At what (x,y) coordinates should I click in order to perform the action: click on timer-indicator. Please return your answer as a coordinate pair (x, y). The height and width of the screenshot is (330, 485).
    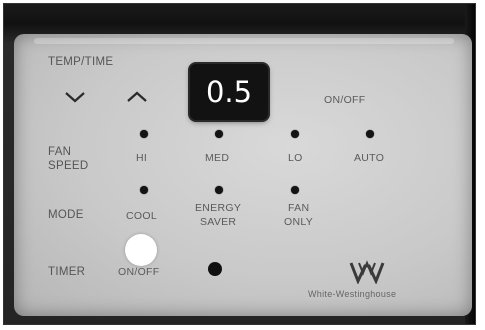
    Looking at the image, I should click on (215, 269).